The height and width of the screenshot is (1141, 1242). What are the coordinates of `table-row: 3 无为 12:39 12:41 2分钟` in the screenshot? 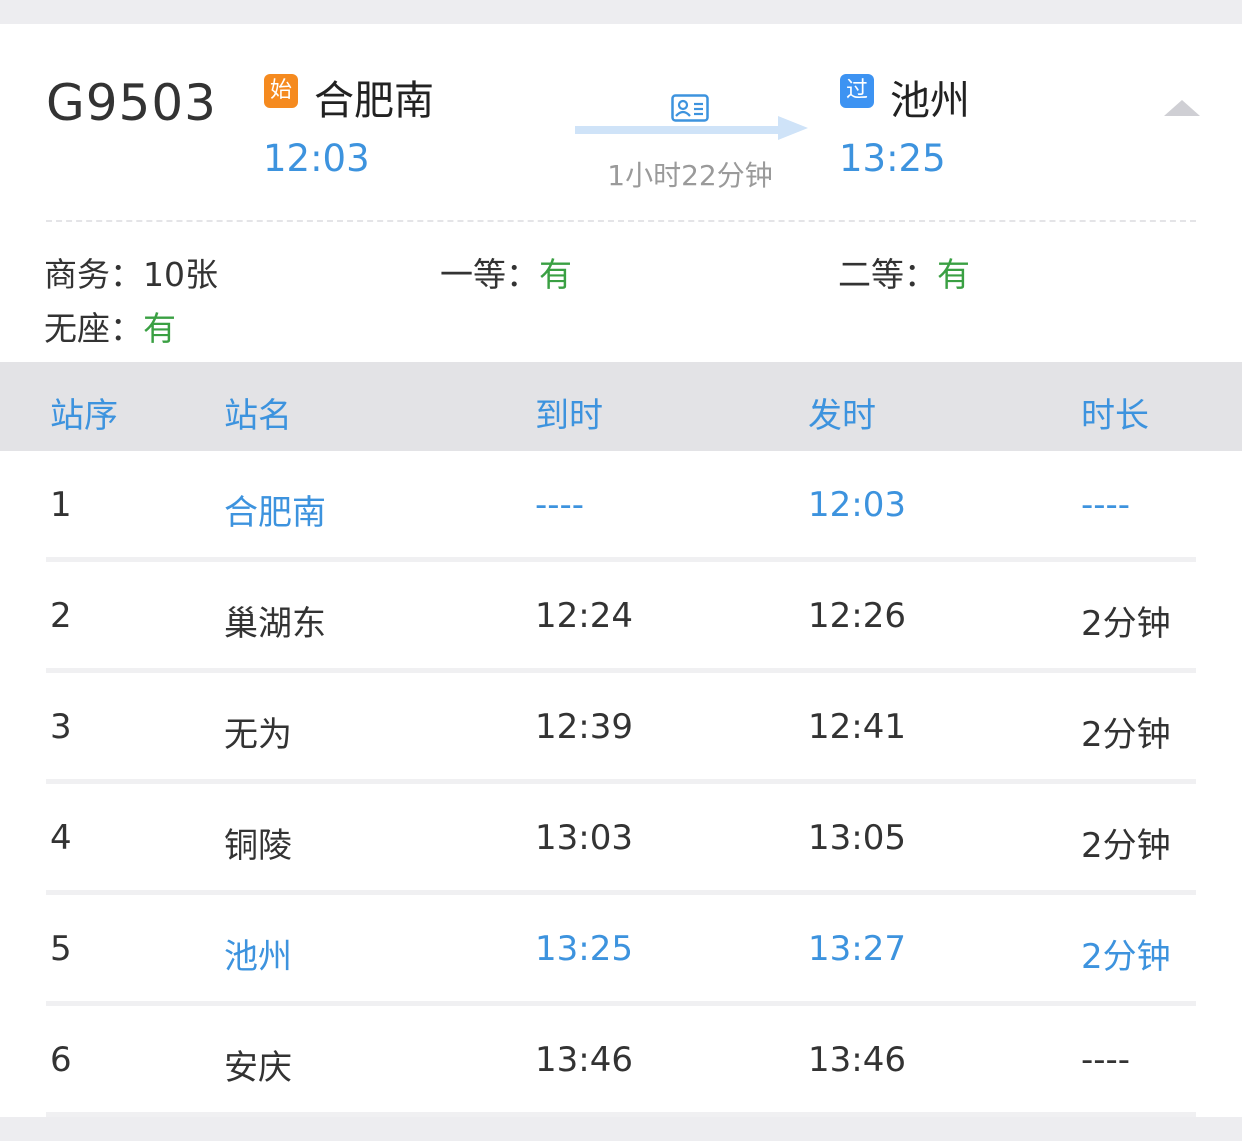 It's located at (621, 728).